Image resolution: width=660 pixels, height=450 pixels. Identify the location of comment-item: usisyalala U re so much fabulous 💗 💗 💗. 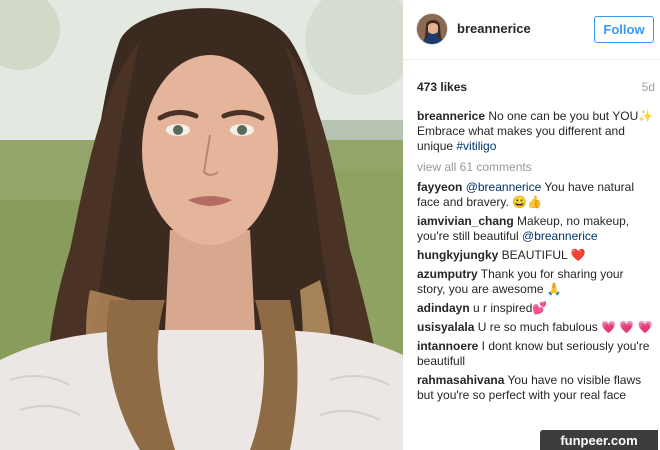
(536, 327).